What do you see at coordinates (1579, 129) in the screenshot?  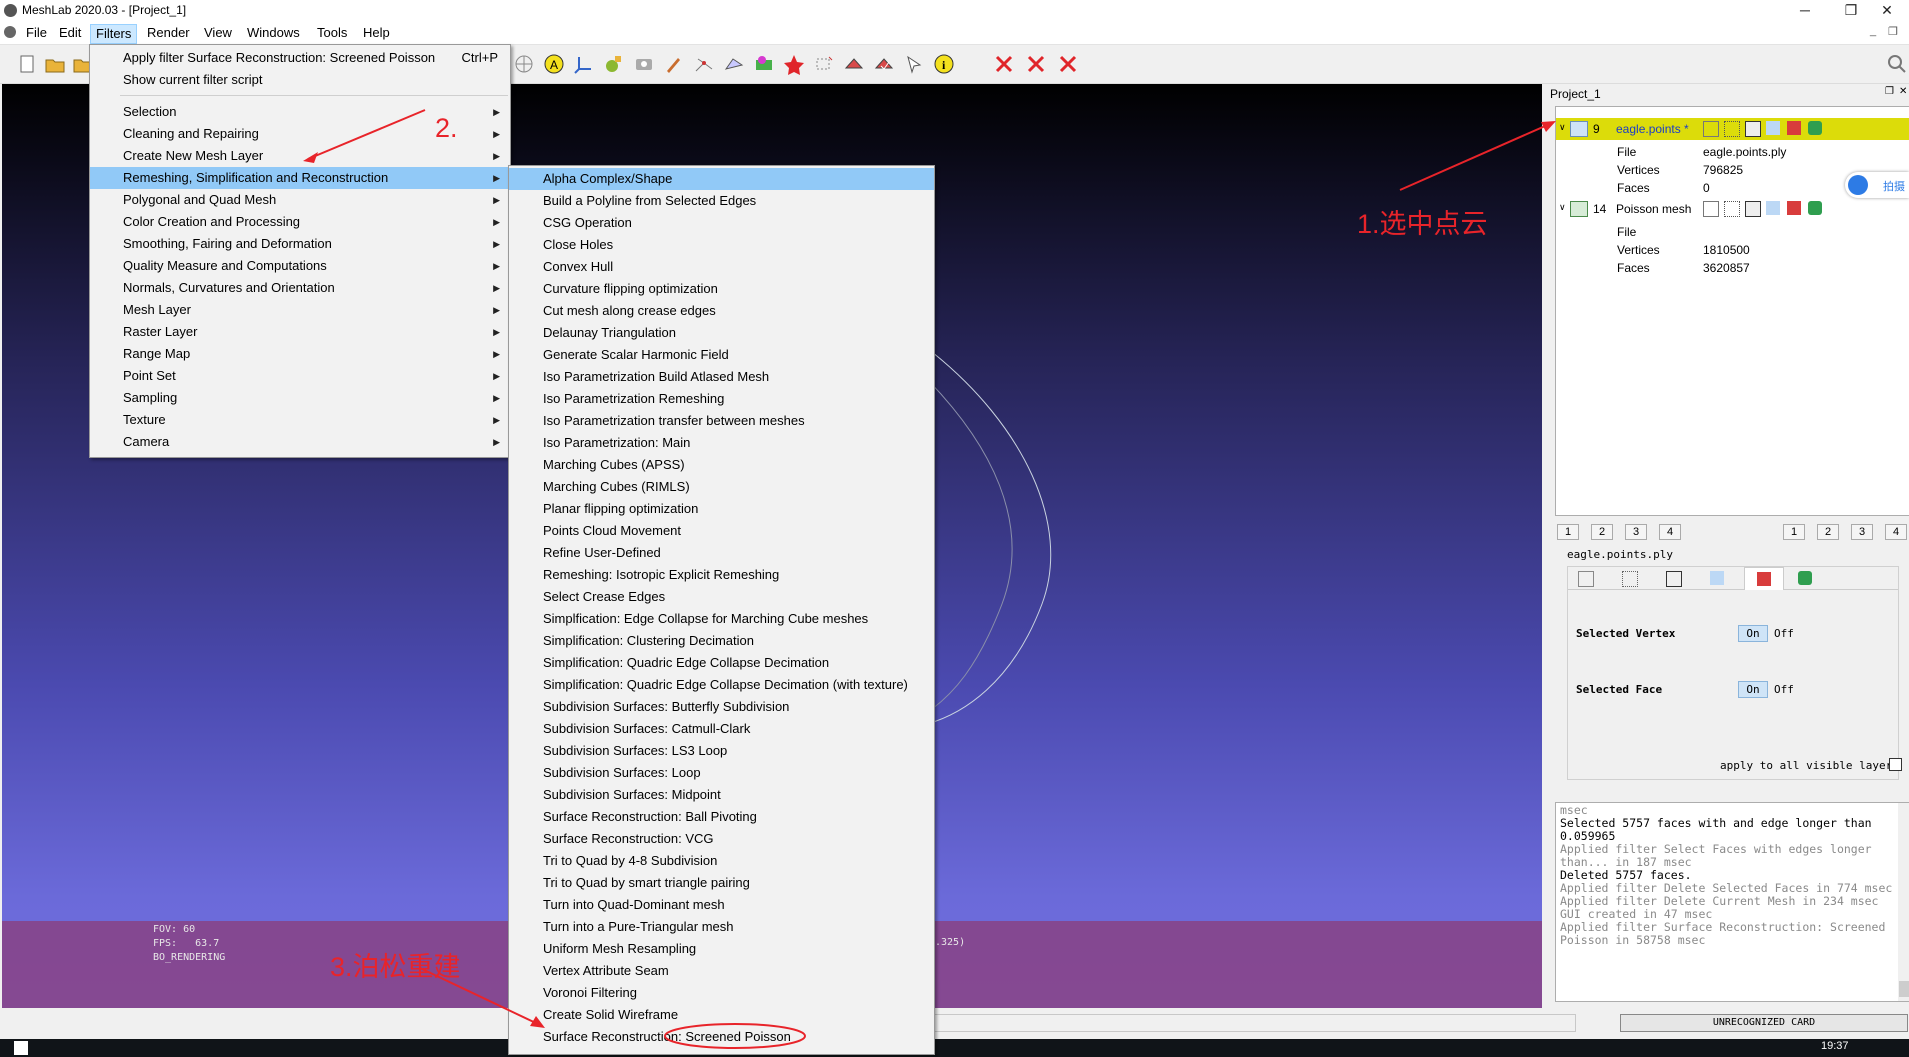 I see `visibility-icon` at bounding box center [1579, 129].